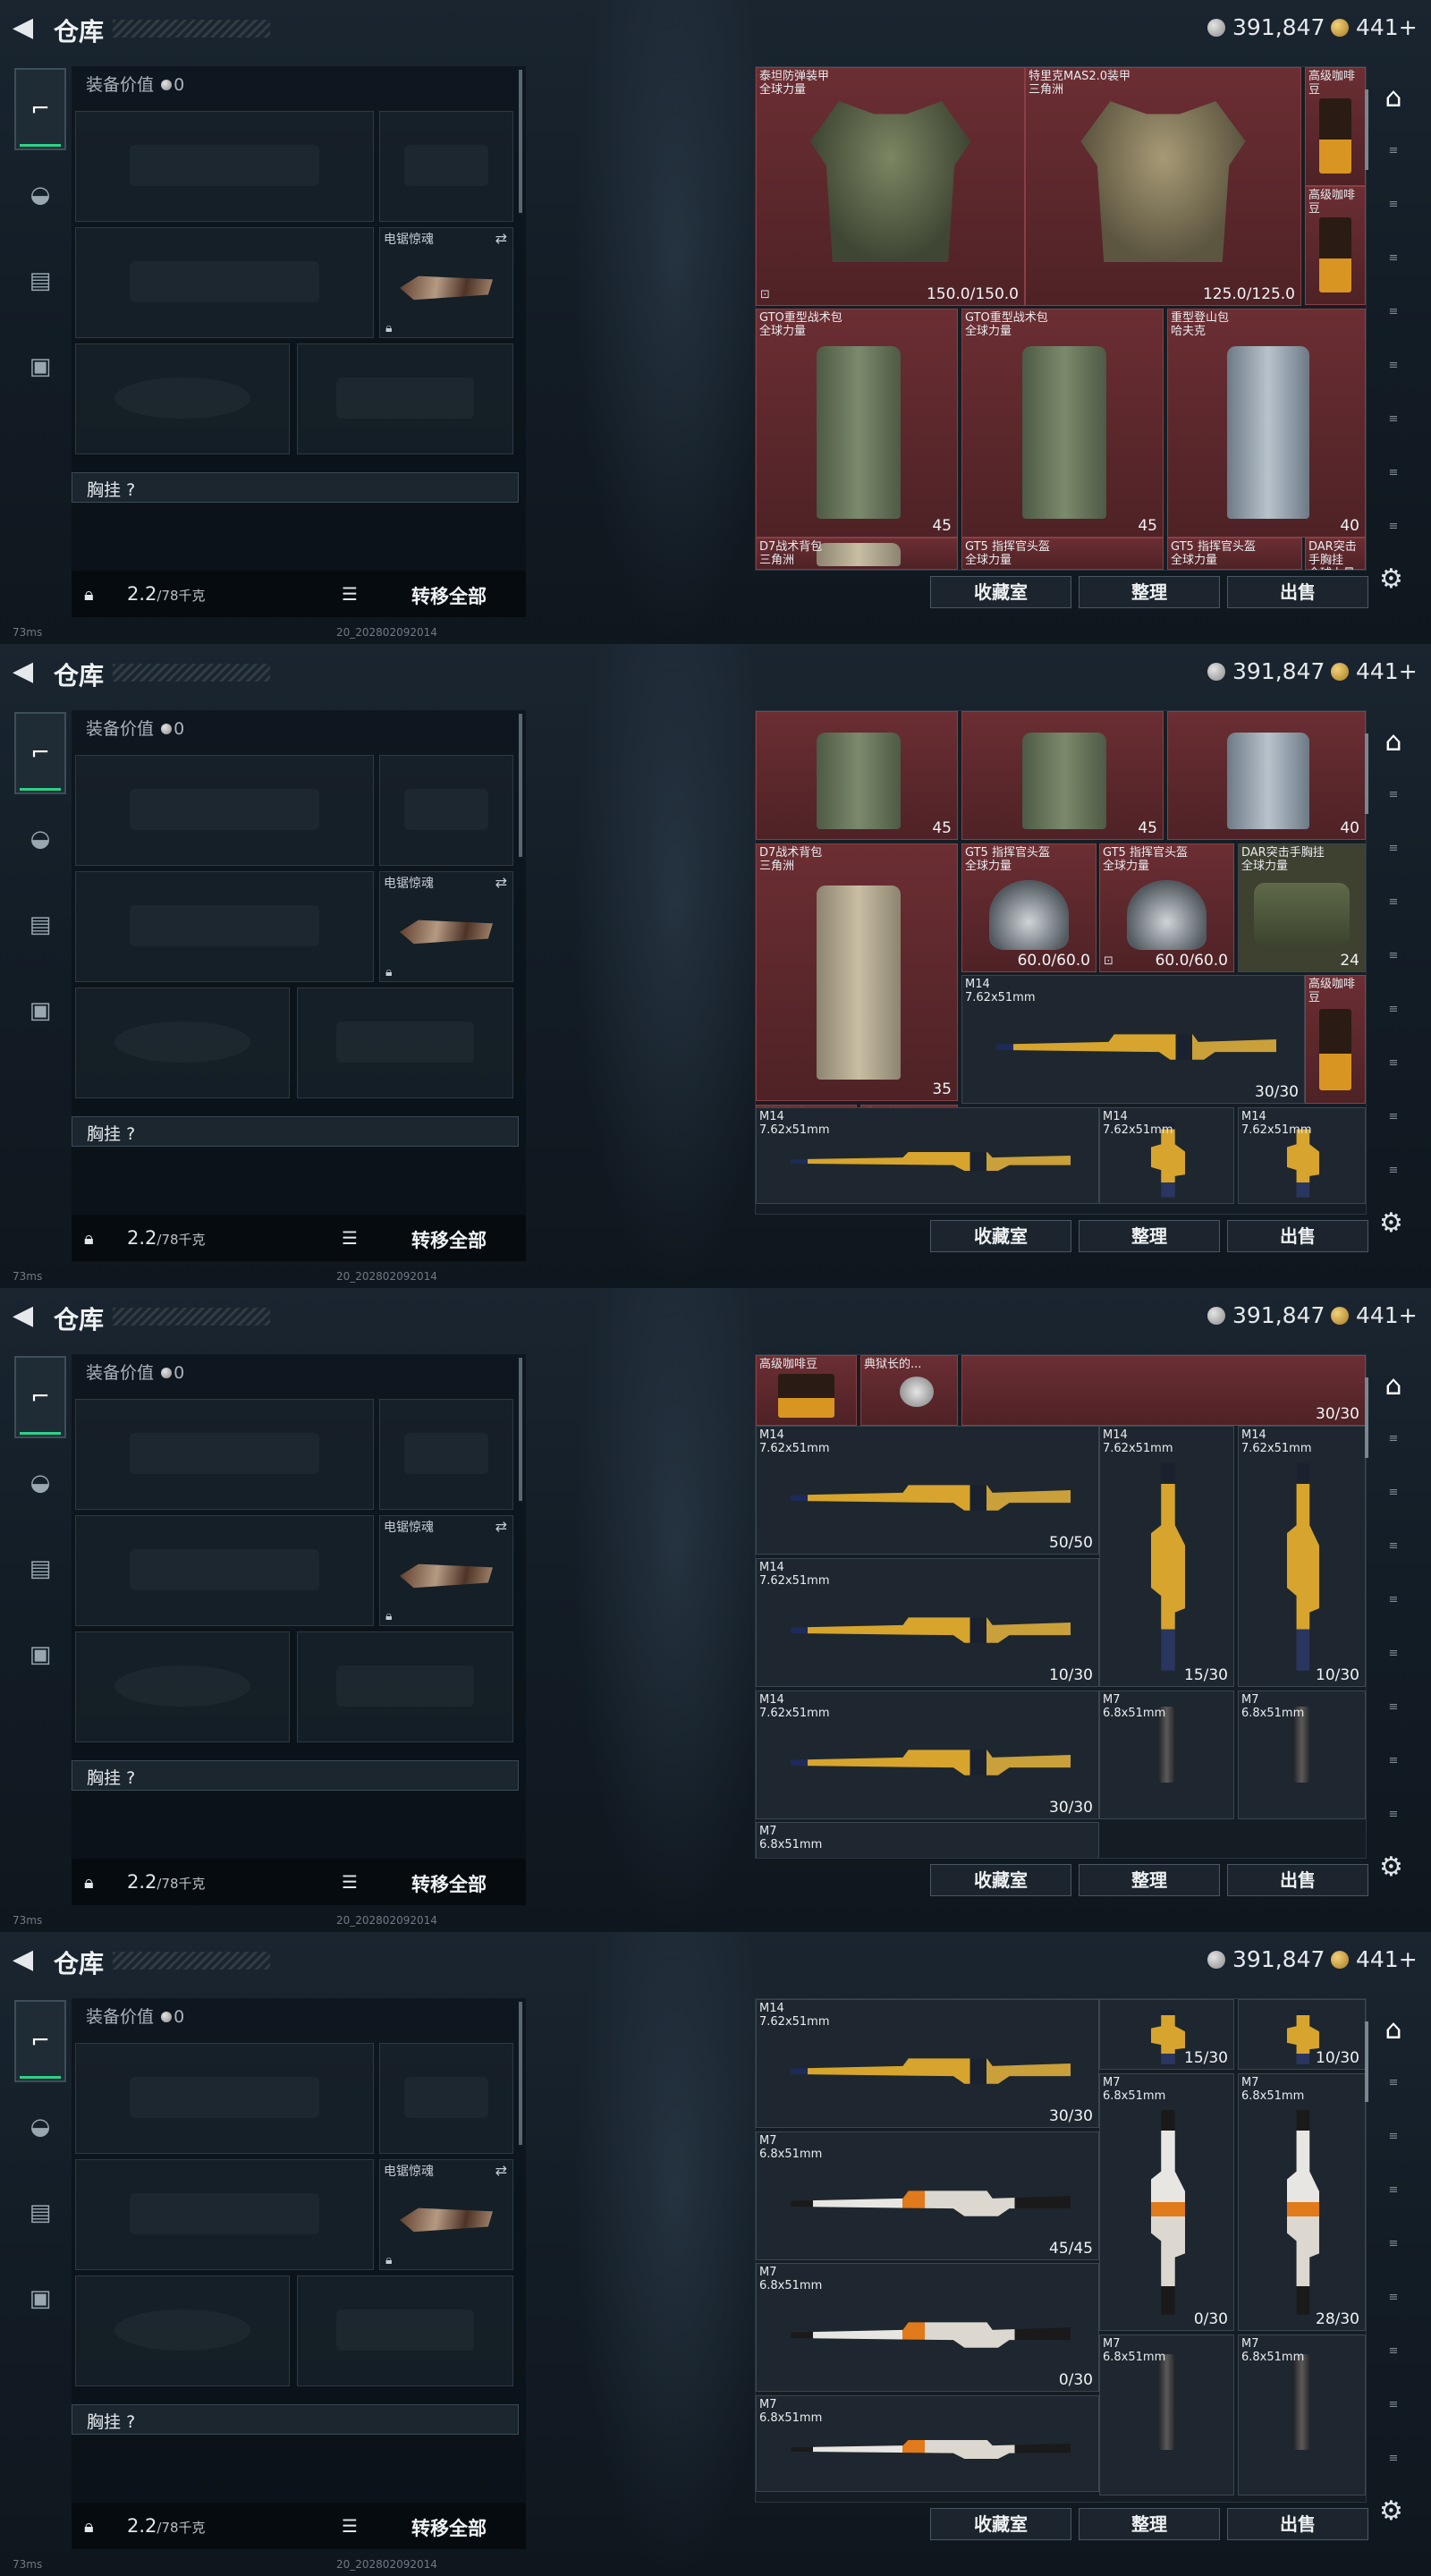  Describe the element at coordinates (449, 1239) in the screenshot. I see `transfer-all-button: 转移全部` at that location.